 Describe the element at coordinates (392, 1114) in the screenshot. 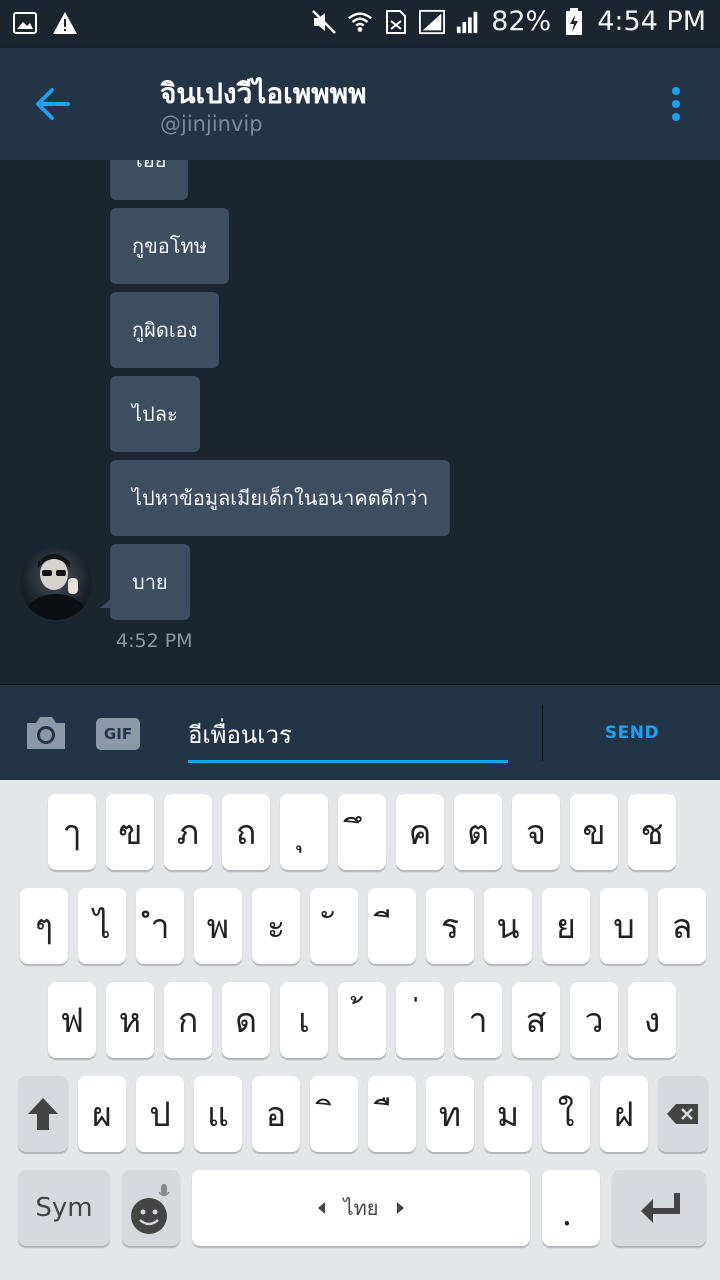

I see `key: ื` at that location.